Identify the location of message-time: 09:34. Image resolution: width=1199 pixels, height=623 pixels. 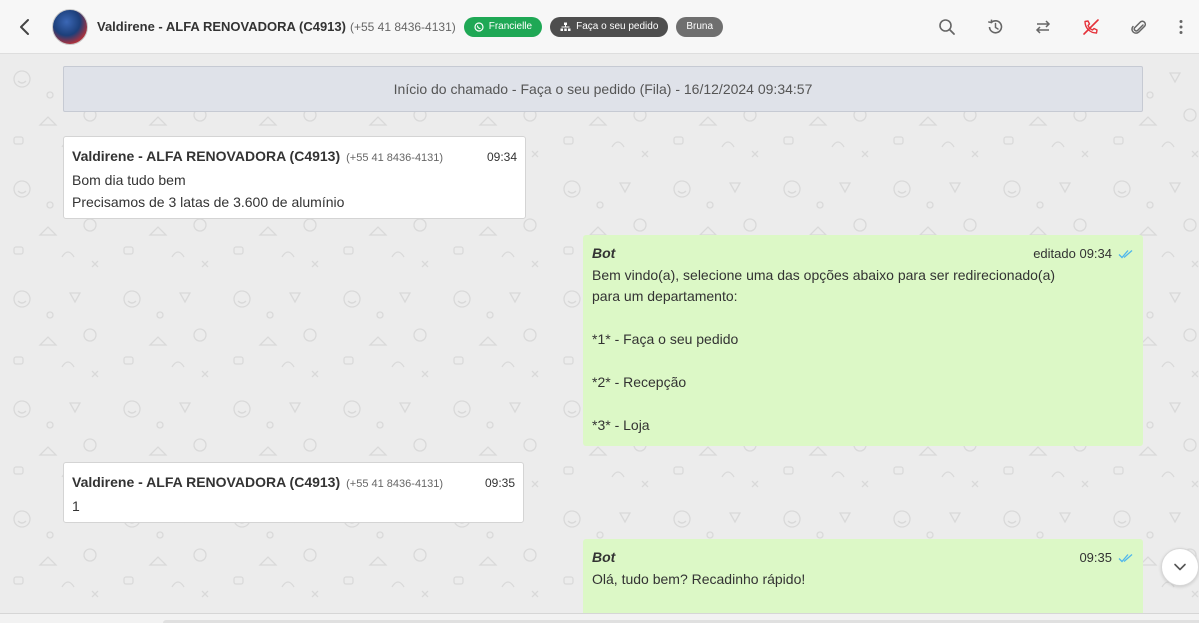
(501, 157).